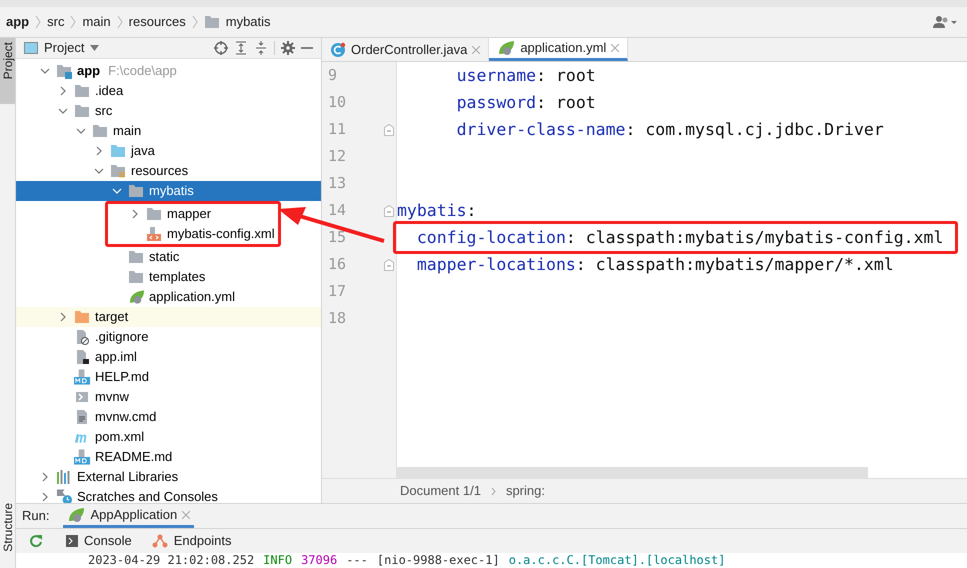 The height and width of the screenshot is (568, 967). Describe the element at coordinates (526, 76) in the screenshot. I see `code-line: username: root` at that location.